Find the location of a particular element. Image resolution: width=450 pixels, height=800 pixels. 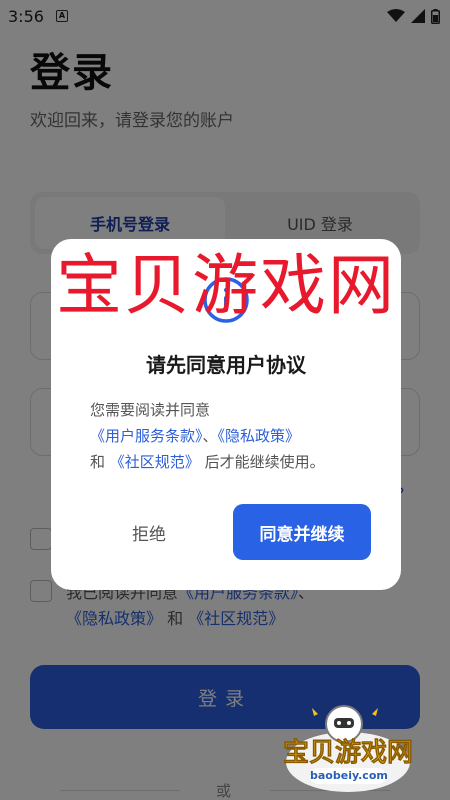

dialog-title: 请先同意用户协议 is located at coordinates (226, 365).